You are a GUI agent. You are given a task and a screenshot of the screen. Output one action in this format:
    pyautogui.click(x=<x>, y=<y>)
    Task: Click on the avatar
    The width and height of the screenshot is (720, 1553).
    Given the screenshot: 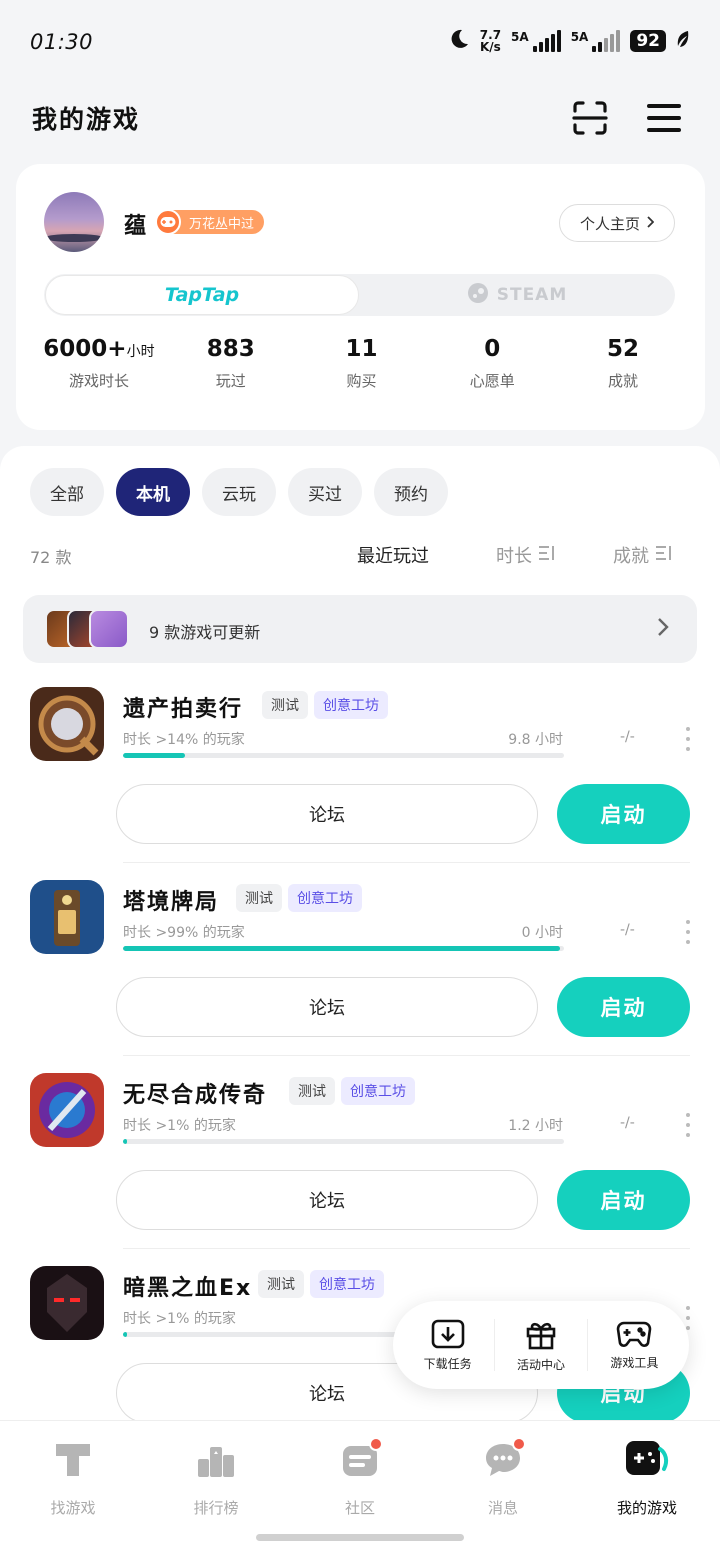 What is the action you would take?
    pyautogui.click(x=74, y=222)
    